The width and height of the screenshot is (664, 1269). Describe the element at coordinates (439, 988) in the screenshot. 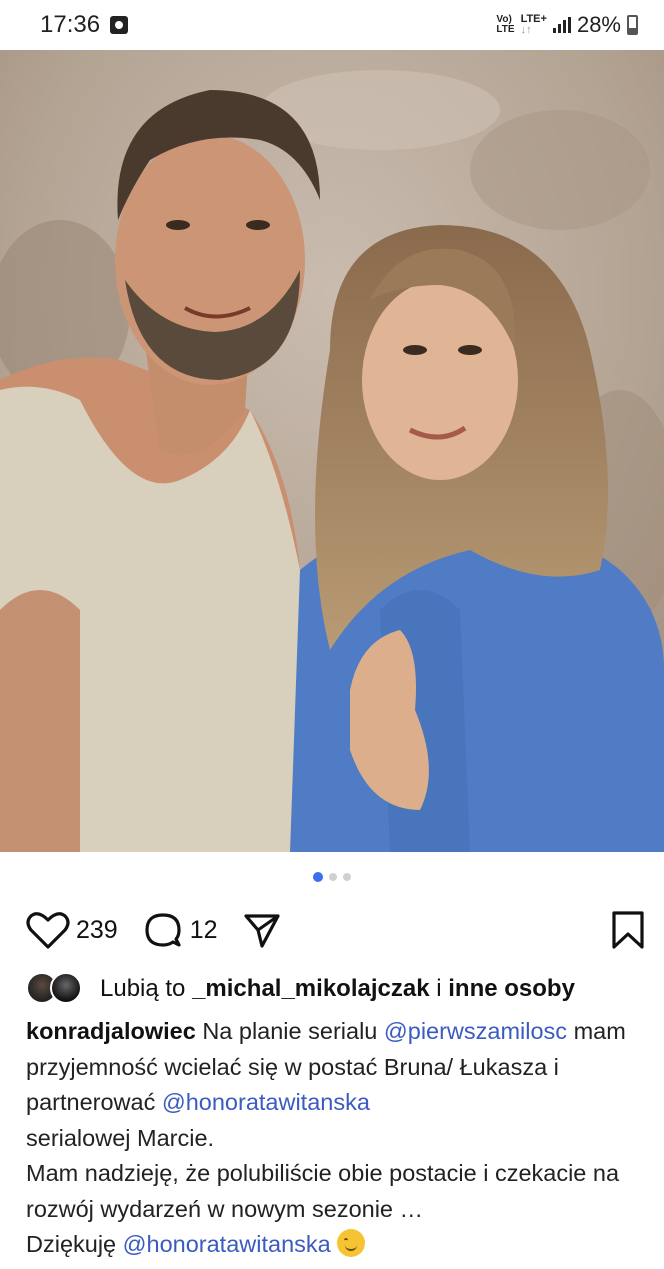

I see `liked-by-connector: i` at that location.